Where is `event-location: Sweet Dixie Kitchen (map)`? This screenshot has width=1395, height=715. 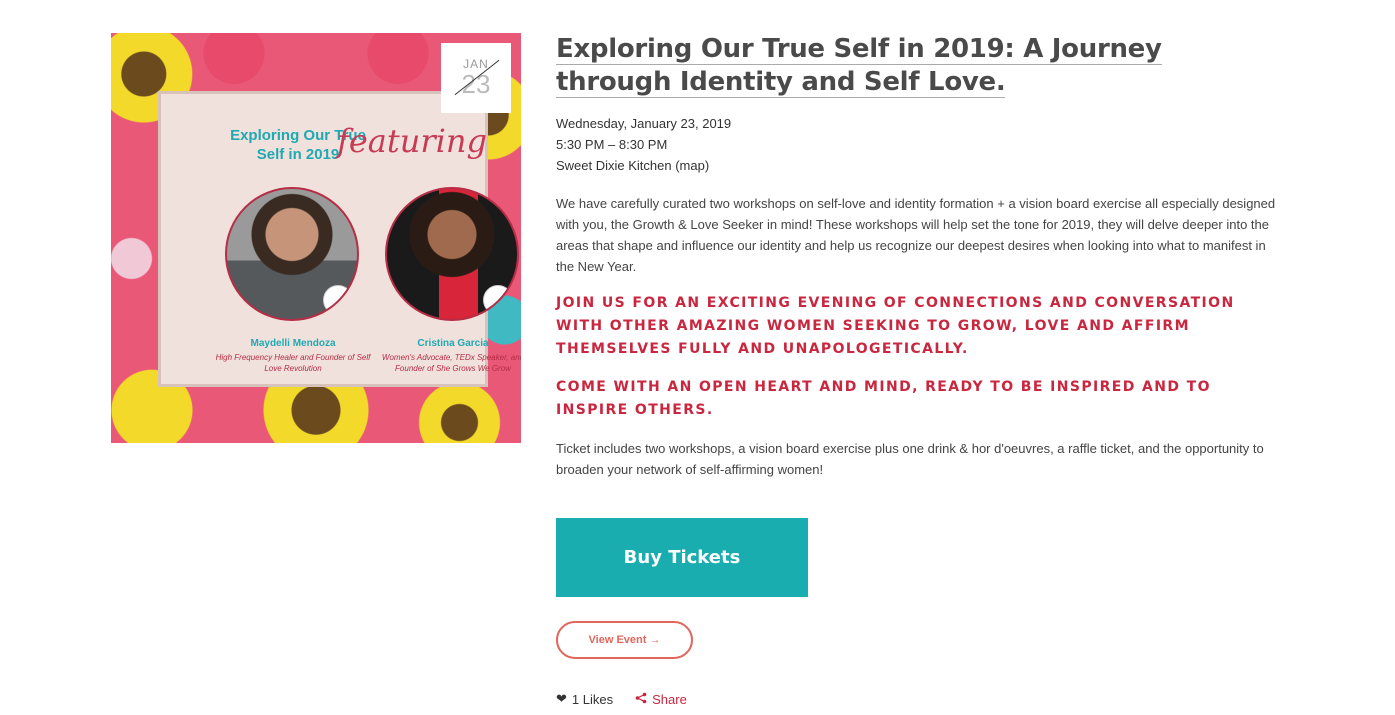 event-location: Sweet Dixie Kitchen (map) is located at coordinates (918, 165).